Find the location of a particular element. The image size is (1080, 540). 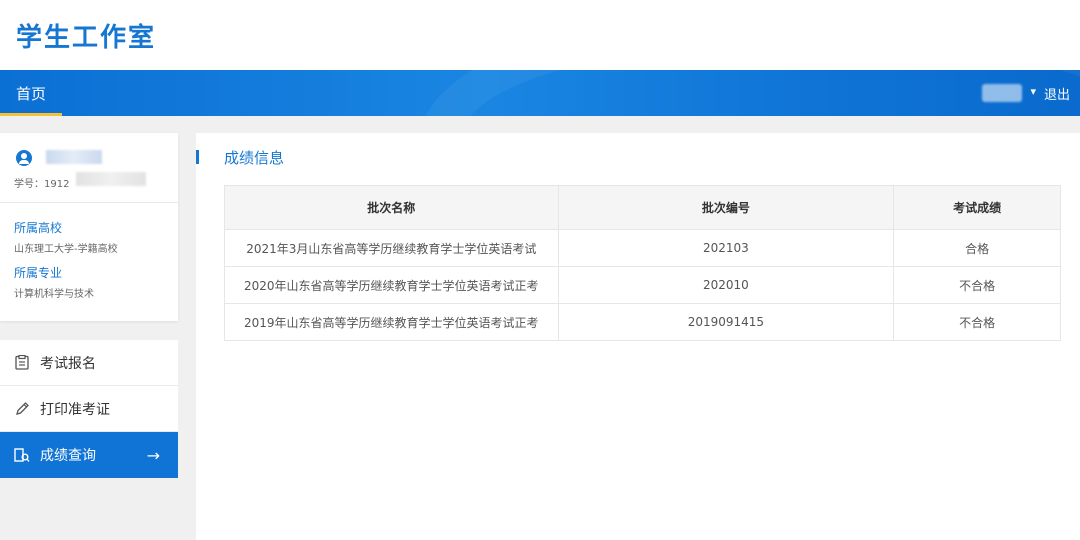

batch-number-cell: 2019091415 is located at coordinates (726, 322).